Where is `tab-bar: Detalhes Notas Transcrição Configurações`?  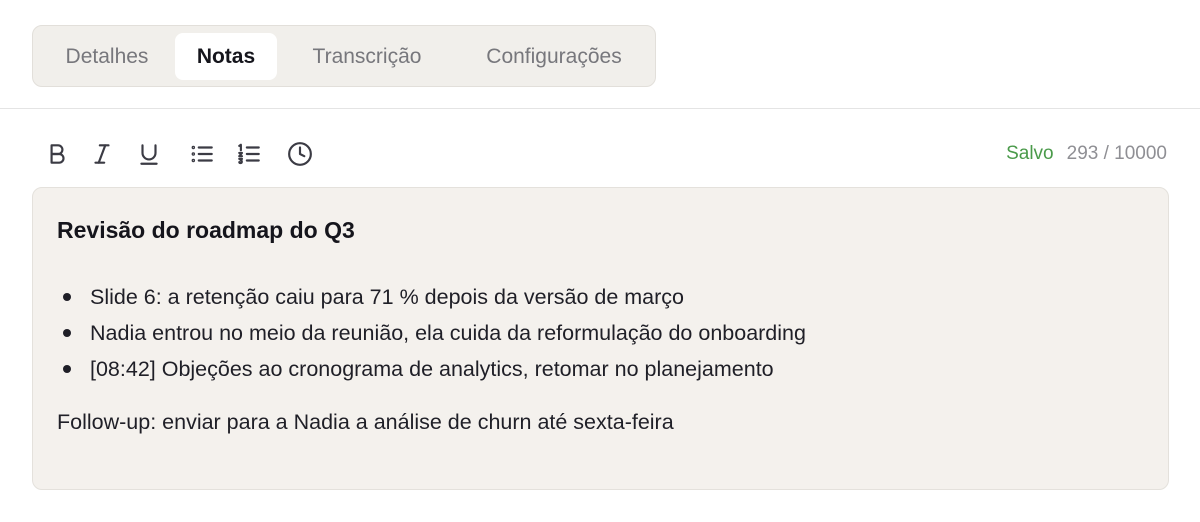 tab-bar: Detalhes Notas Transcrição Configurações is located at coordinates (344, 56).